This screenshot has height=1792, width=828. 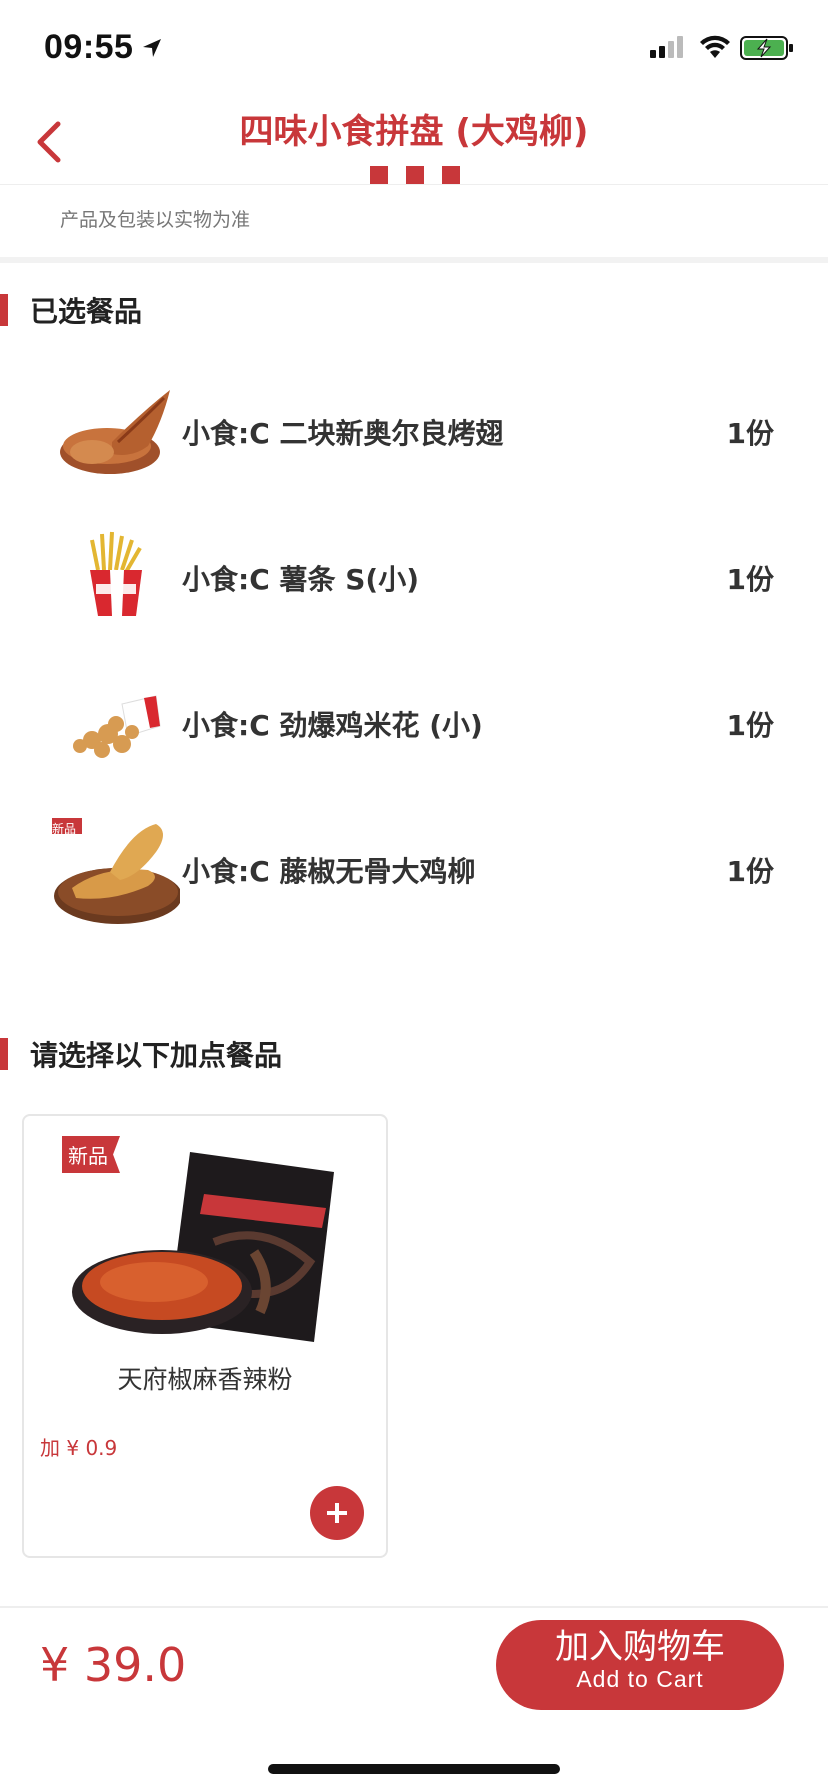 I want to click on fries-image, so click(x=116, y=573).